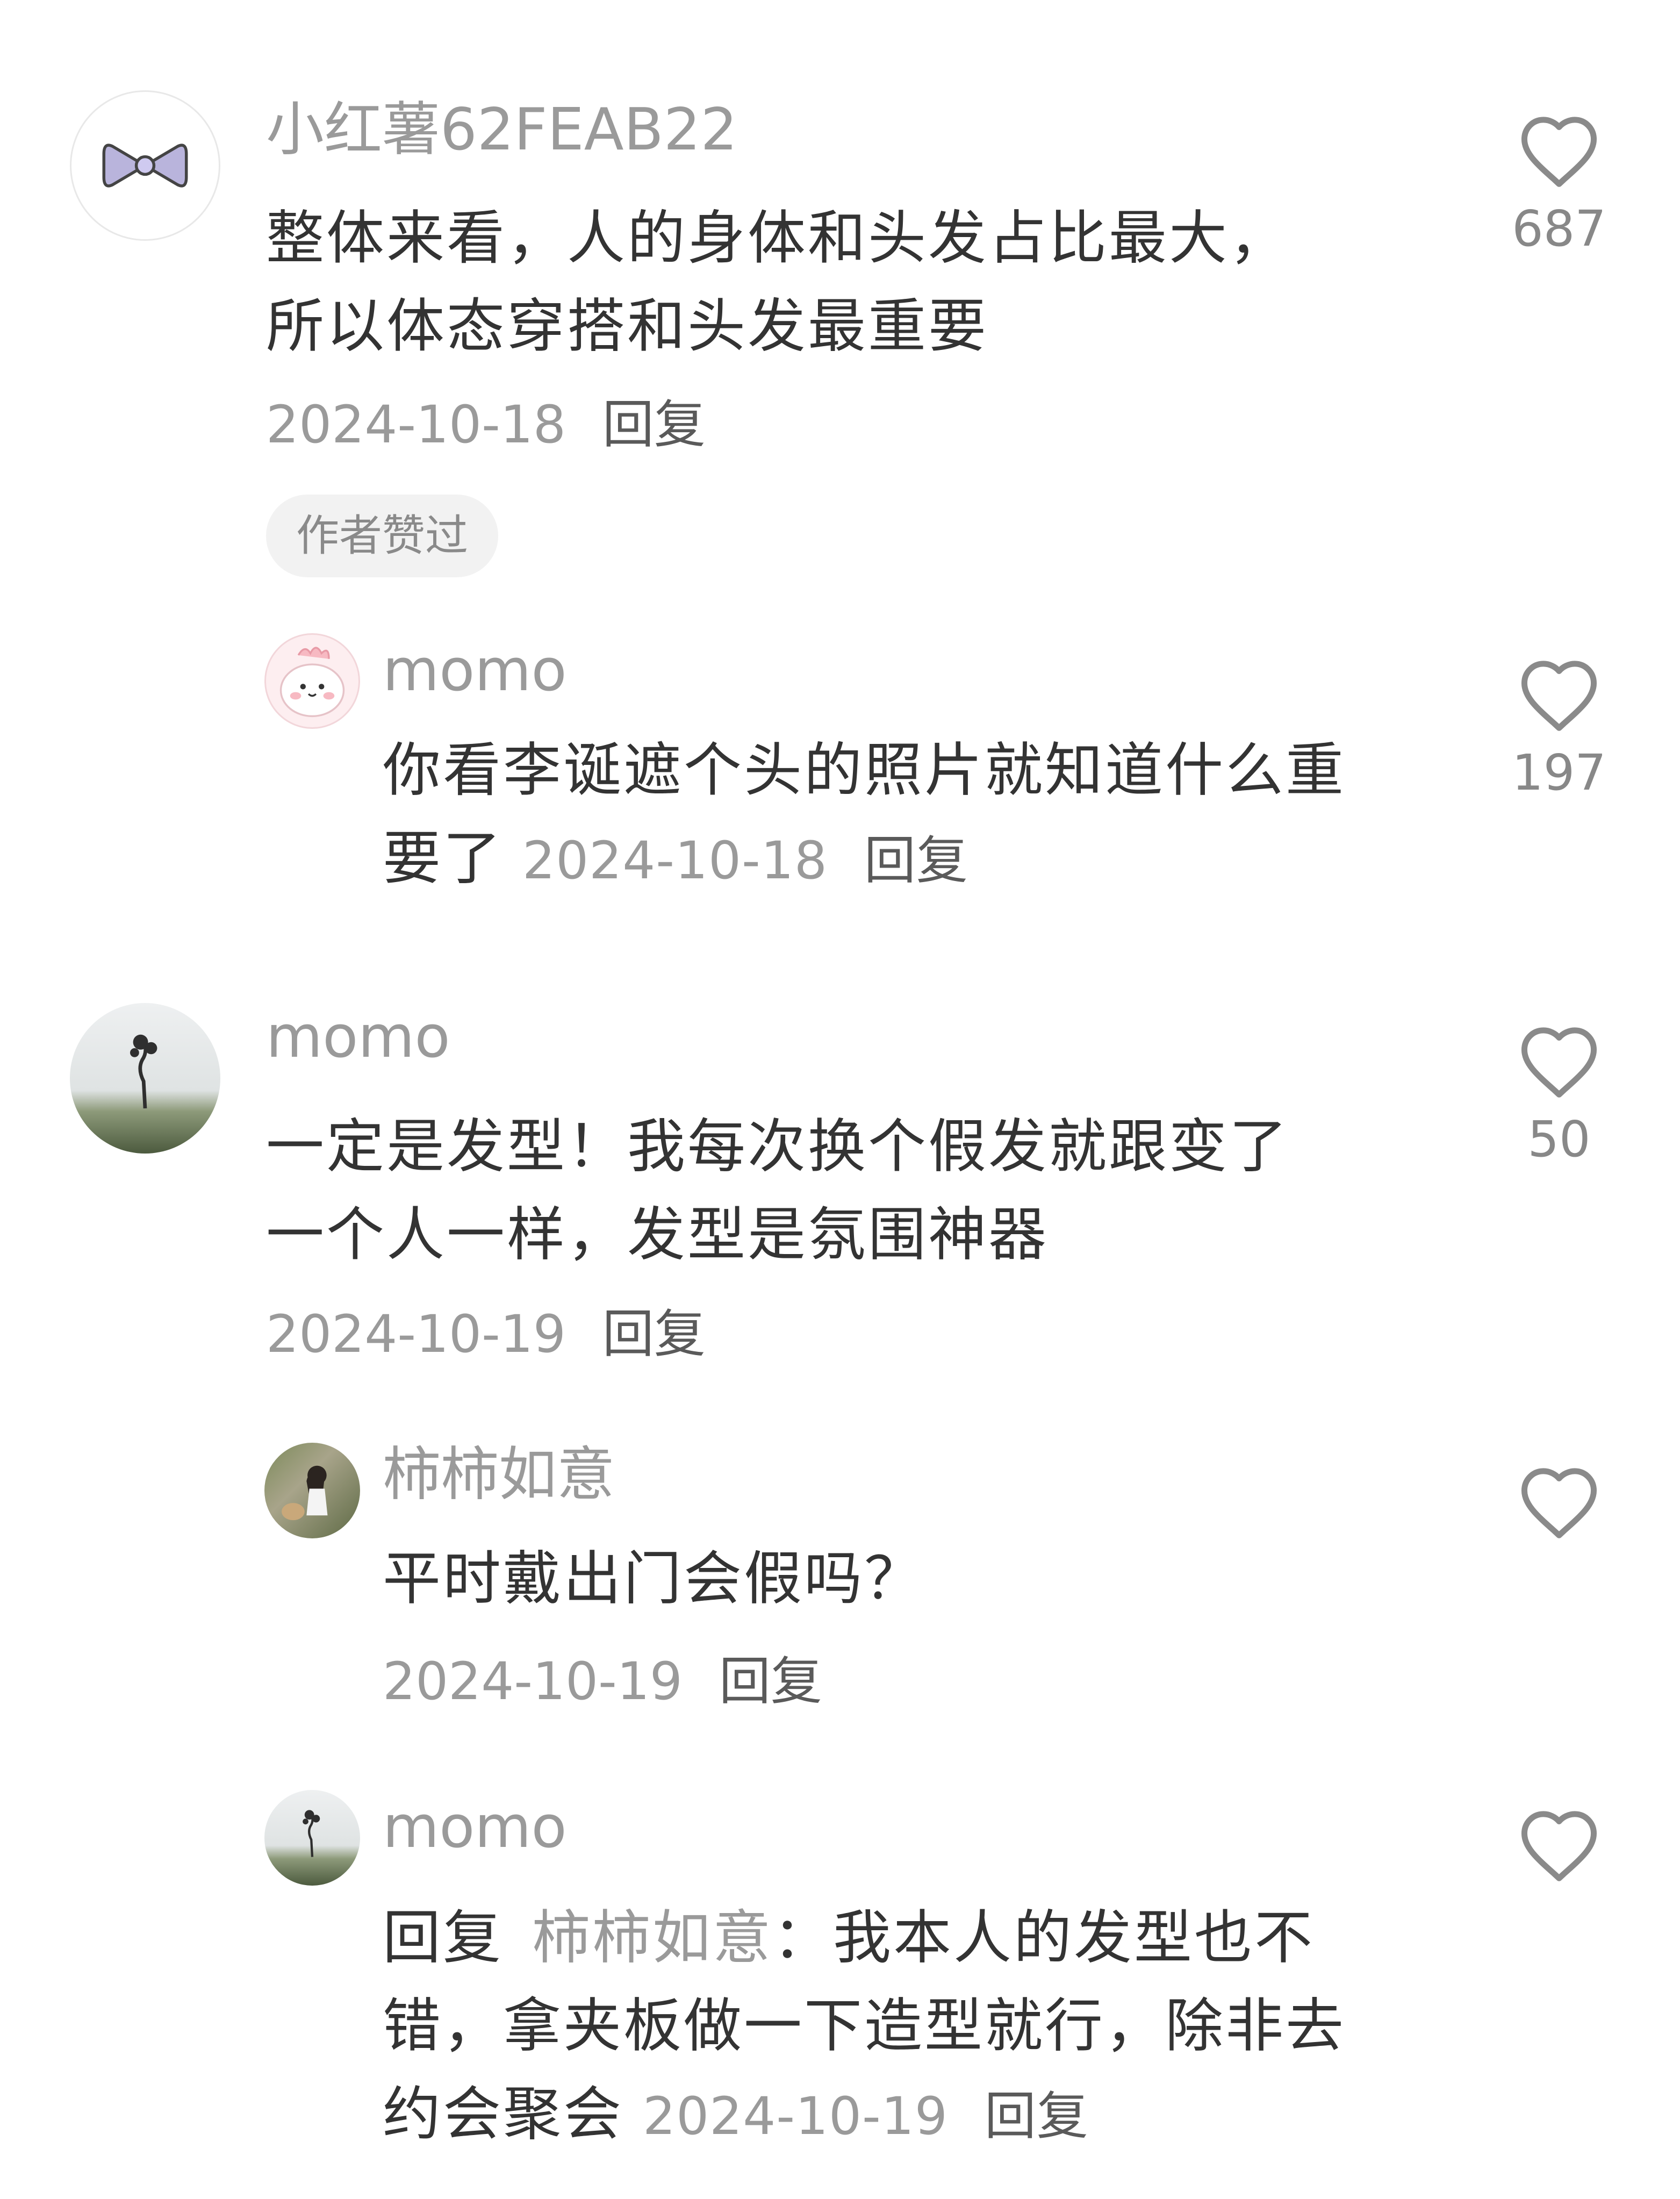 The height and width of the screenshot is (2199, 1680). What do you see at coordinates (1559, 772) in the screenshot?
I see `like-count: 197` at bounding box center [1559, 772].